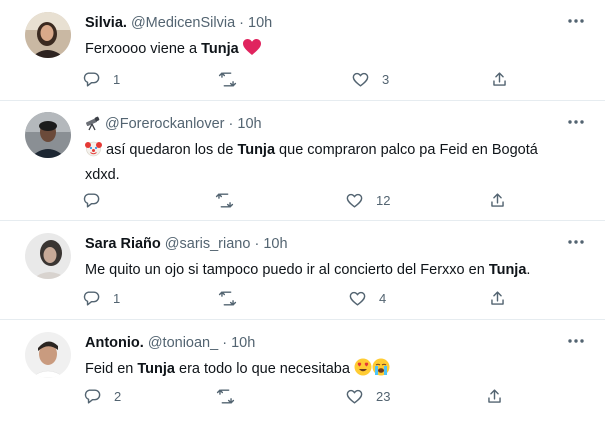 The width and height of the screenshot is (614, 426). I want to click on reply-count: 2, so click(118, 396).